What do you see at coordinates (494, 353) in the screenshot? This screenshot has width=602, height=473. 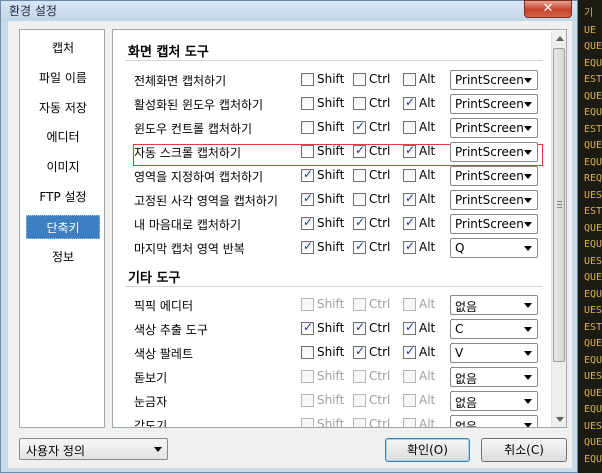 I see `key-dropdown: V` at bounding box center [494, 353].